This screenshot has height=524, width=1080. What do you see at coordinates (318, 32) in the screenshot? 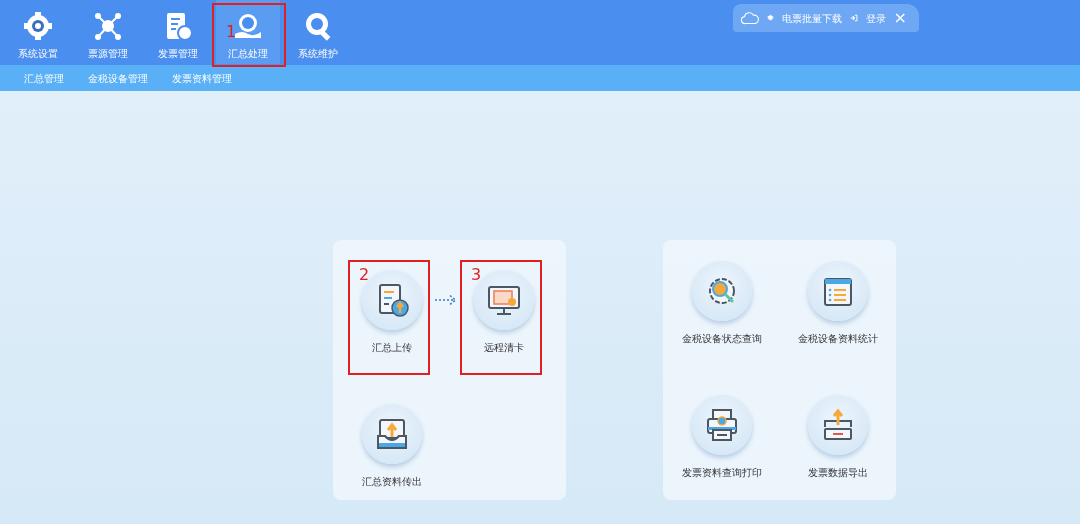
I see `nav-tab: 系统维护` at bounding box center [318, 32].